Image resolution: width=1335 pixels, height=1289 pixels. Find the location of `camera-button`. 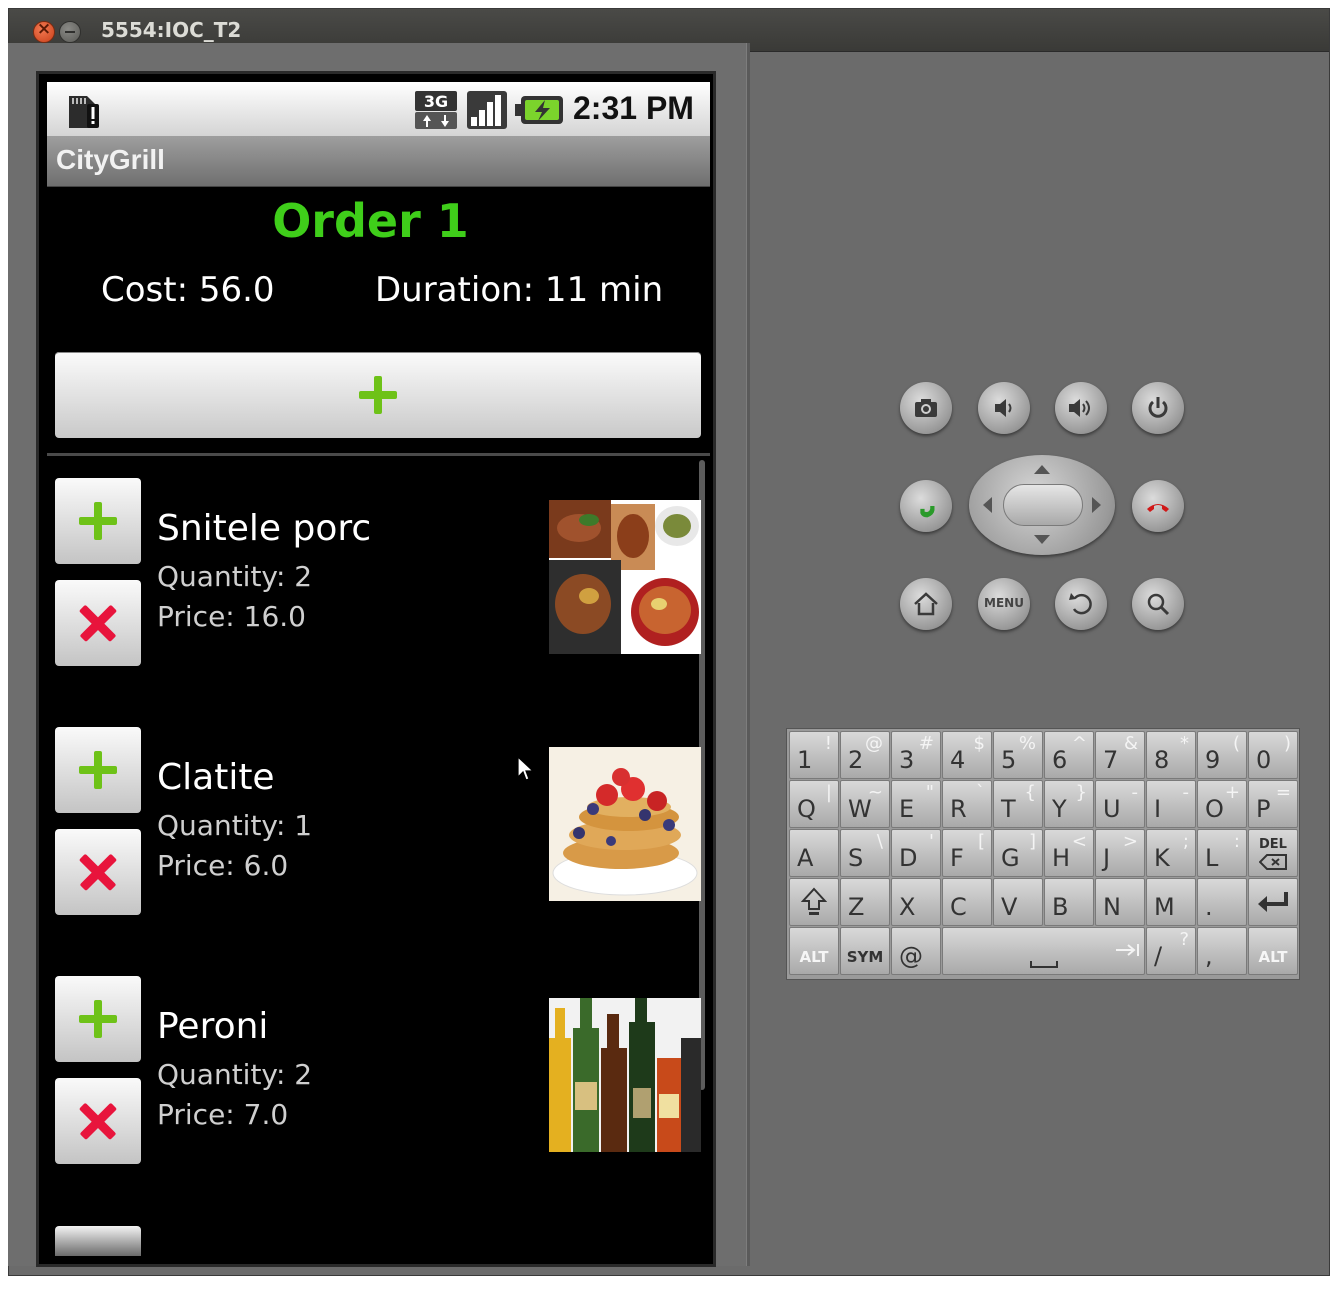

camera-button is located at coordinates (926, 408).